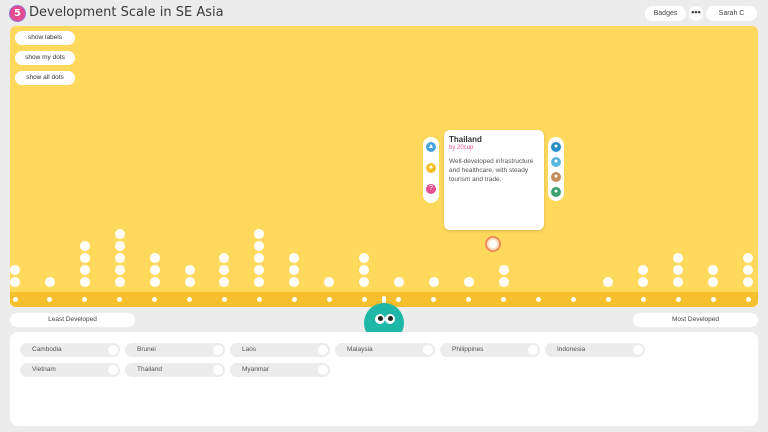 This screenshot has width=768, height=432. I want to click on country-chip: Brunei, so click(175, 350).